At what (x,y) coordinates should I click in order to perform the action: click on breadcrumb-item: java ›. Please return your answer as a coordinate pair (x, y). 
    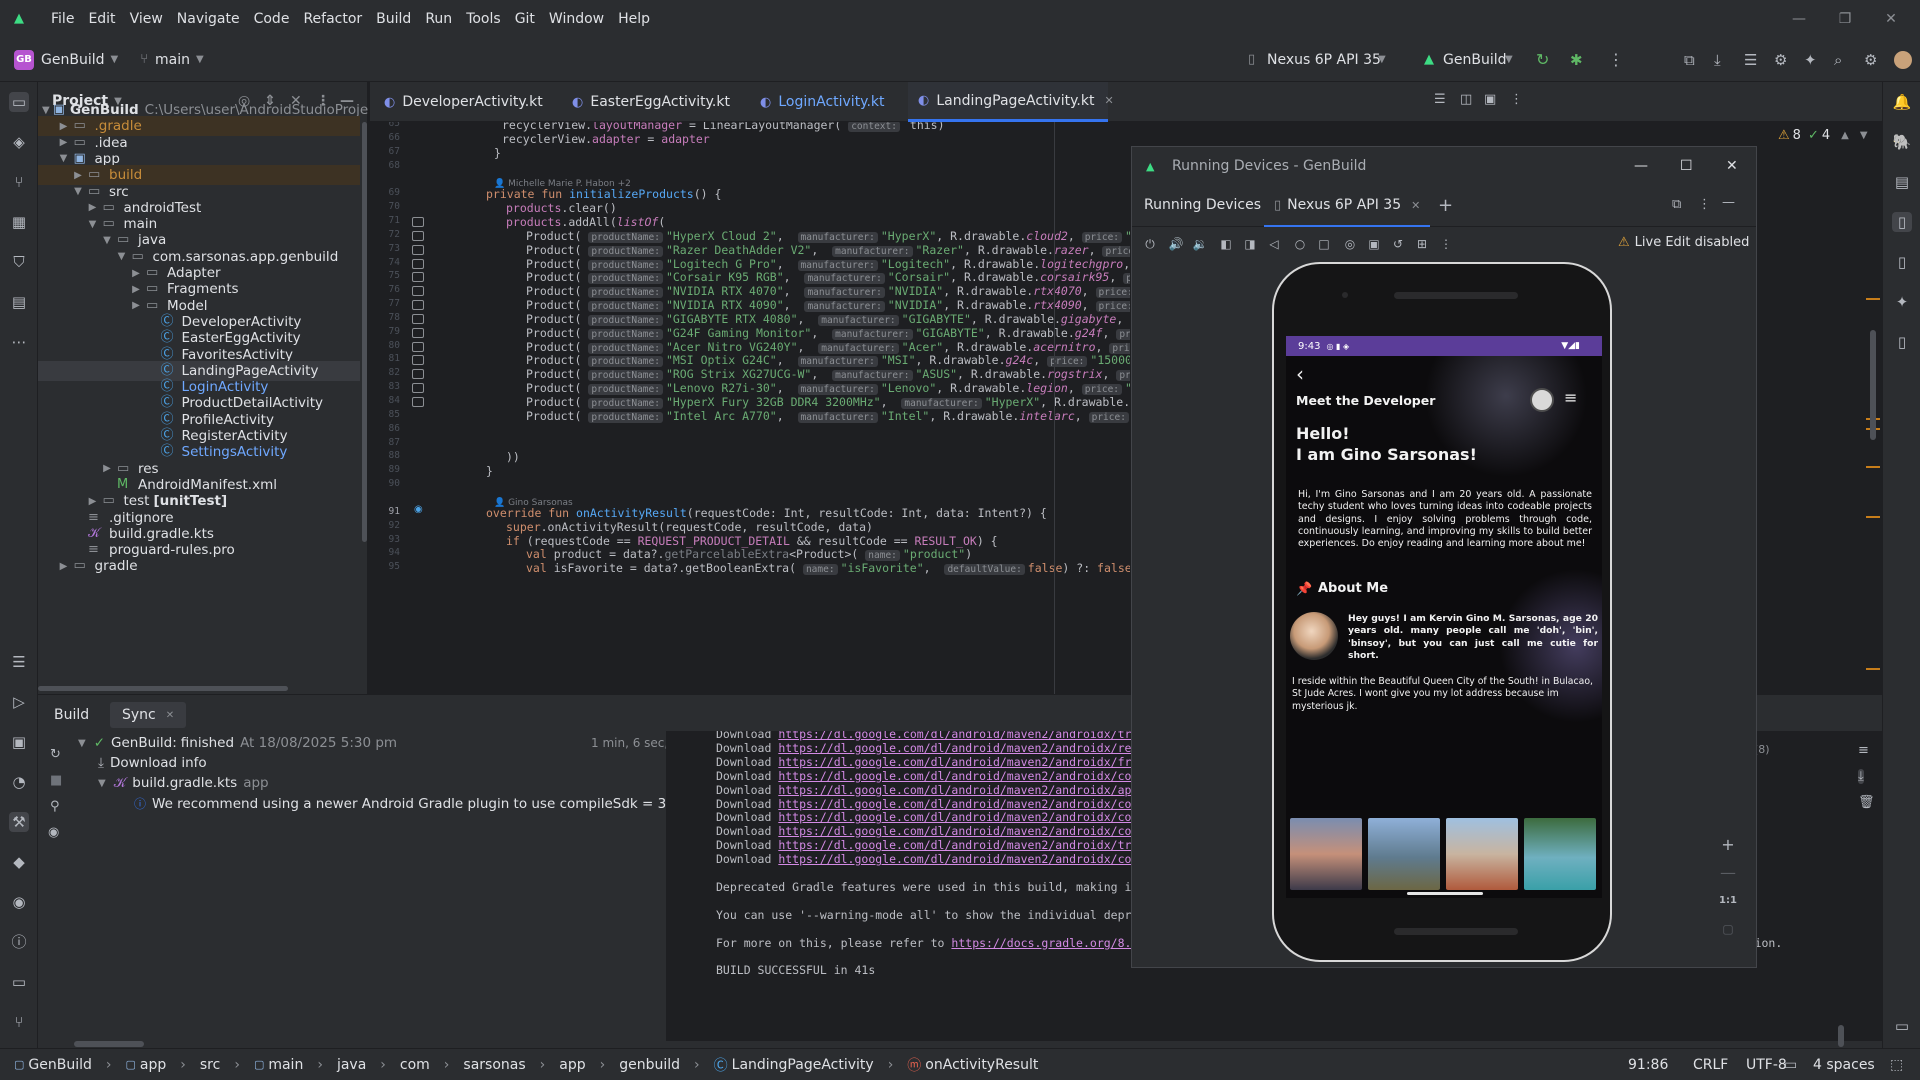
    Looking at the image, I should click on (361, 1065).